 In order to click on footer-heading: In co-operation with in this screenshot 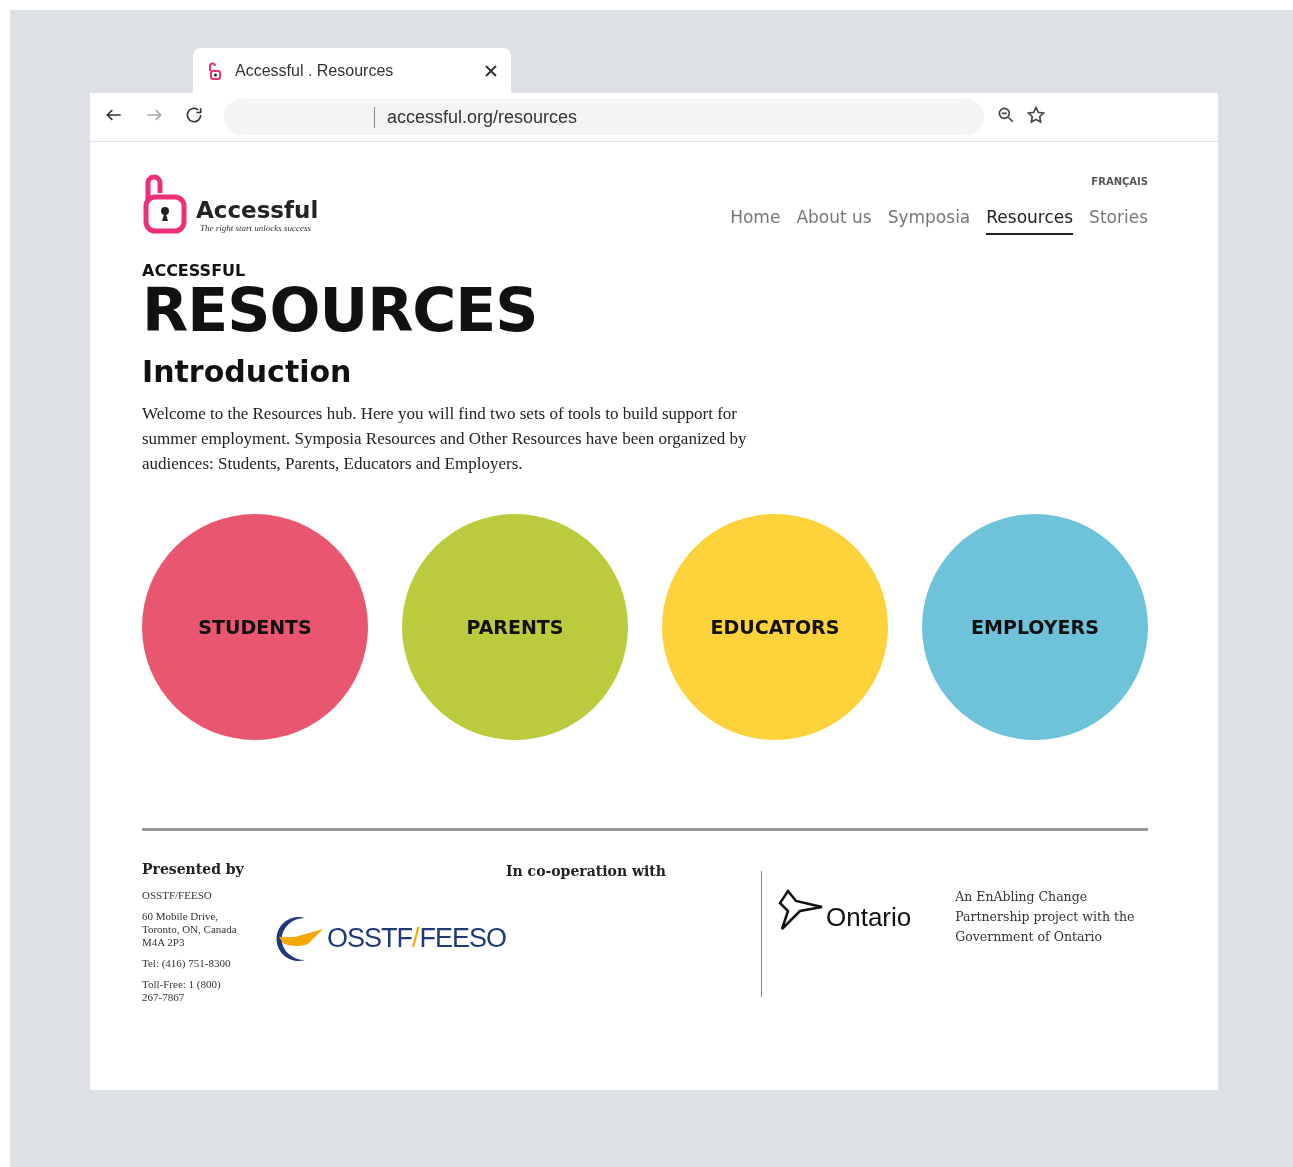, I will do `click(586, 871)`.